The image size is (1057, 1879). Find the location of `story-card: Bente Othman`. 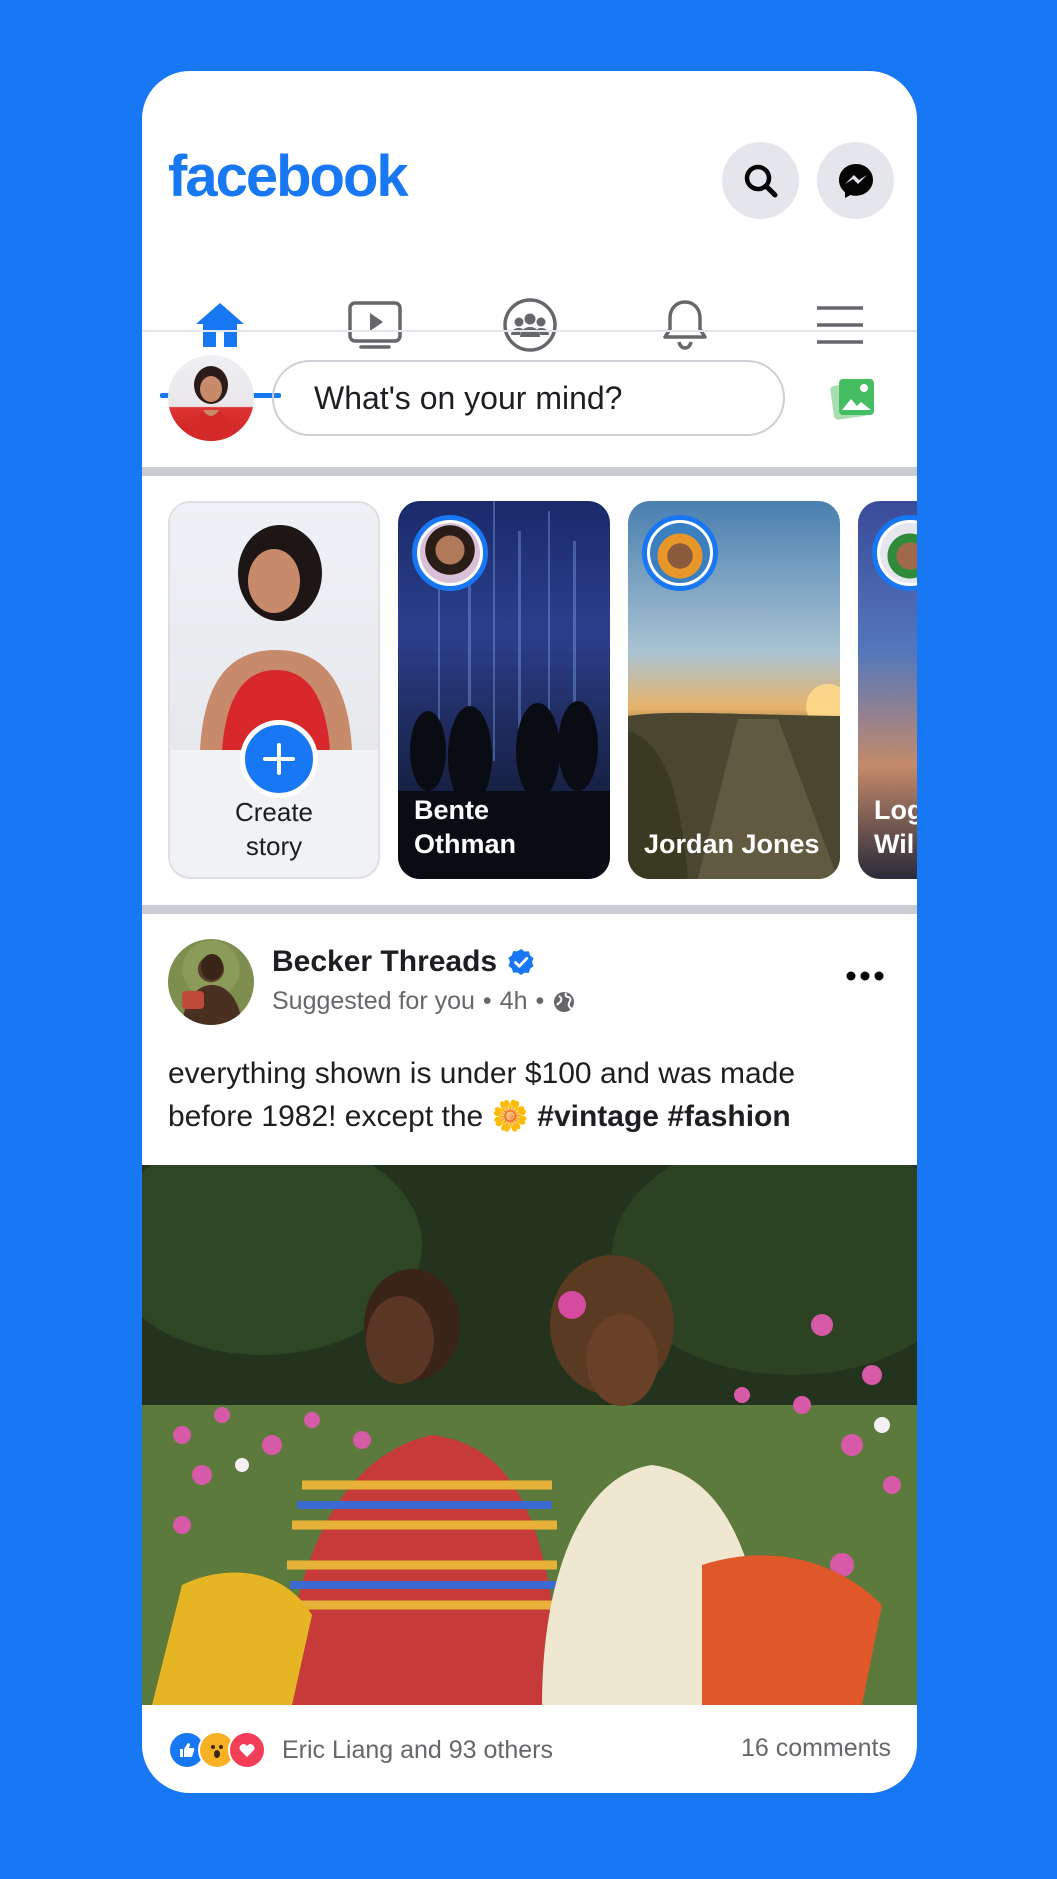

story-card: Bente Othman is located at coordinates (504, 690).